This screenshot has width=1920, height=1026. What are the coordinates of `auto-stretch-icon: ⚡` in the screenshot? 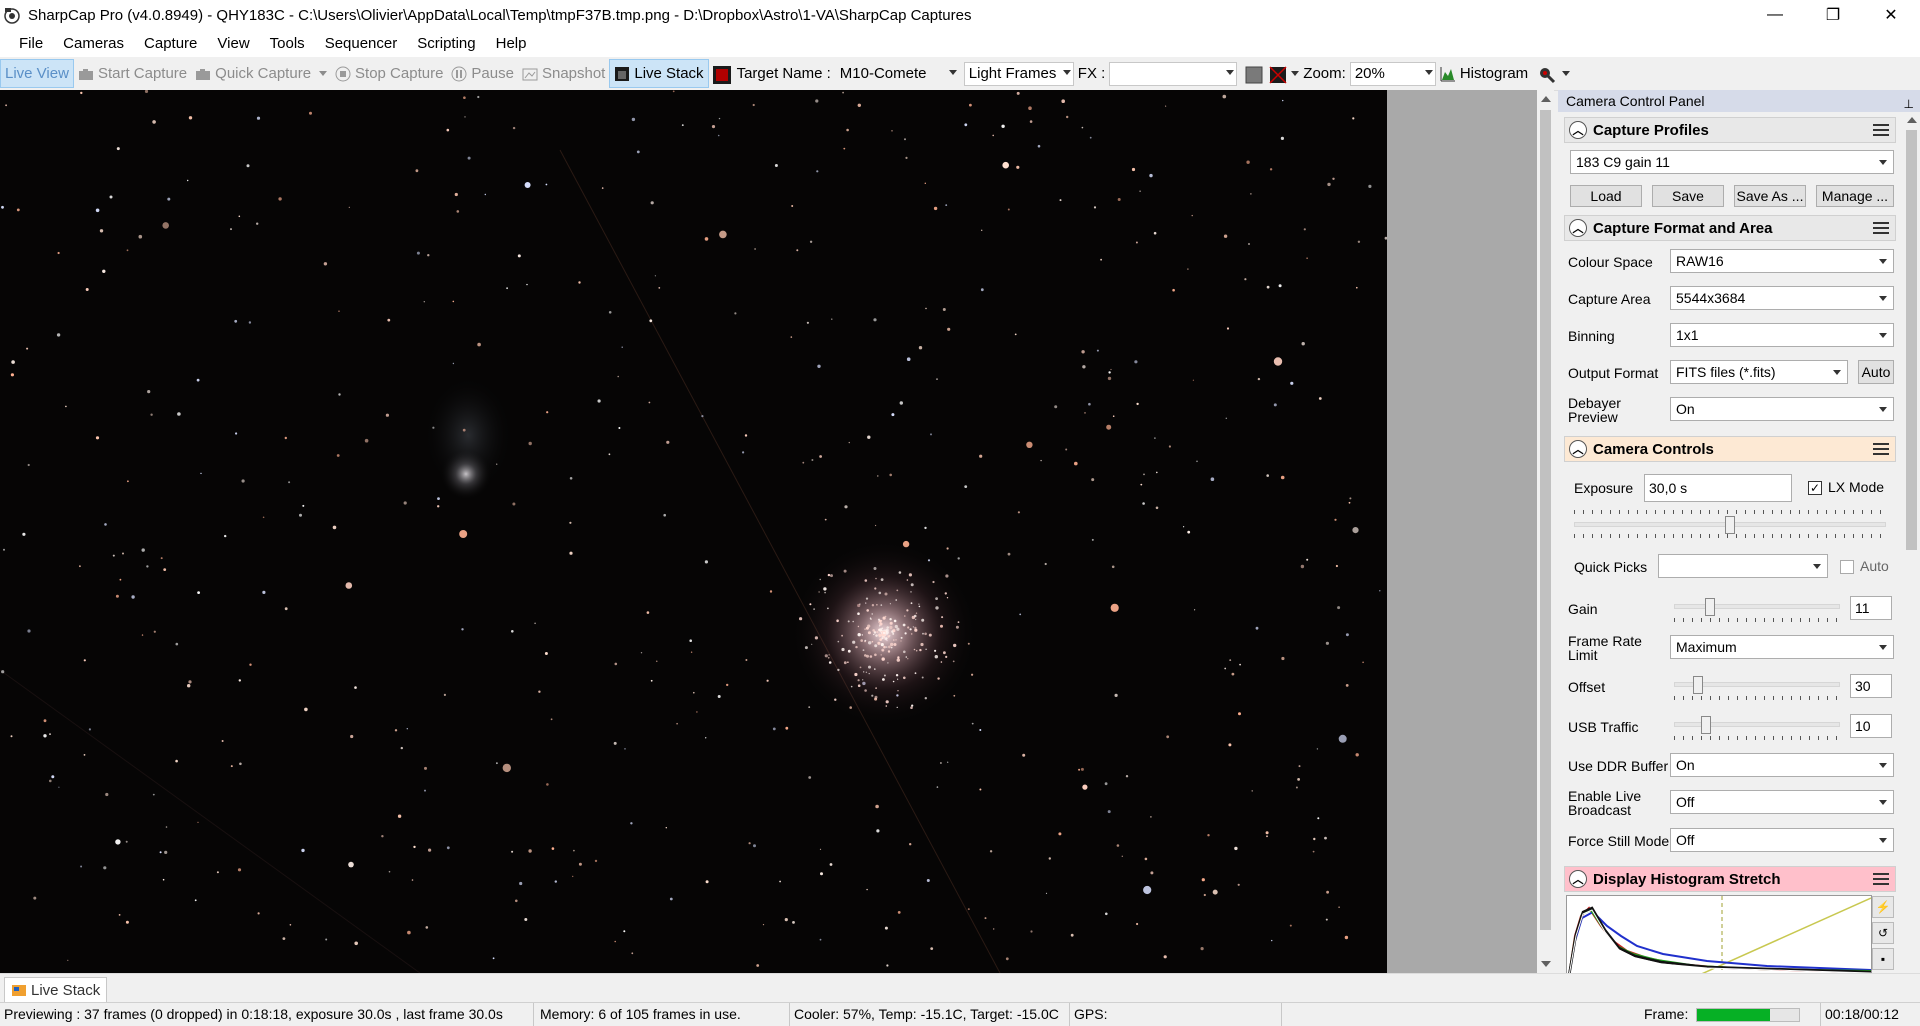 It's located at (1883, 907).